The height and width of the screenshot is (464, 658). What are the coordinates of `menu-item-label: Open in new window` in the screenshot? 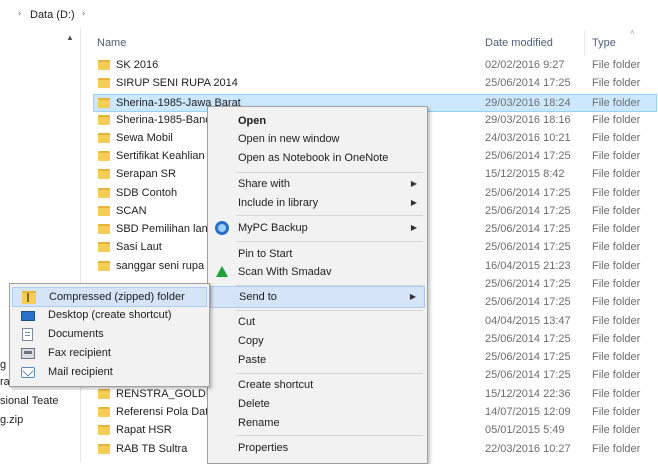 It's located at (289, 139).